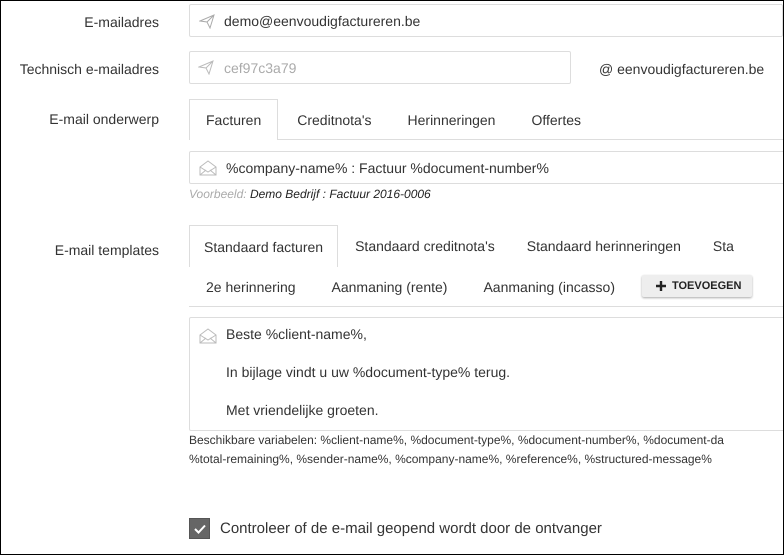  Describe the element at coordinates (368, 372) in the screenshot. I see `template-line: In bijlage vindt u uw %document-type% terug.` at that location.